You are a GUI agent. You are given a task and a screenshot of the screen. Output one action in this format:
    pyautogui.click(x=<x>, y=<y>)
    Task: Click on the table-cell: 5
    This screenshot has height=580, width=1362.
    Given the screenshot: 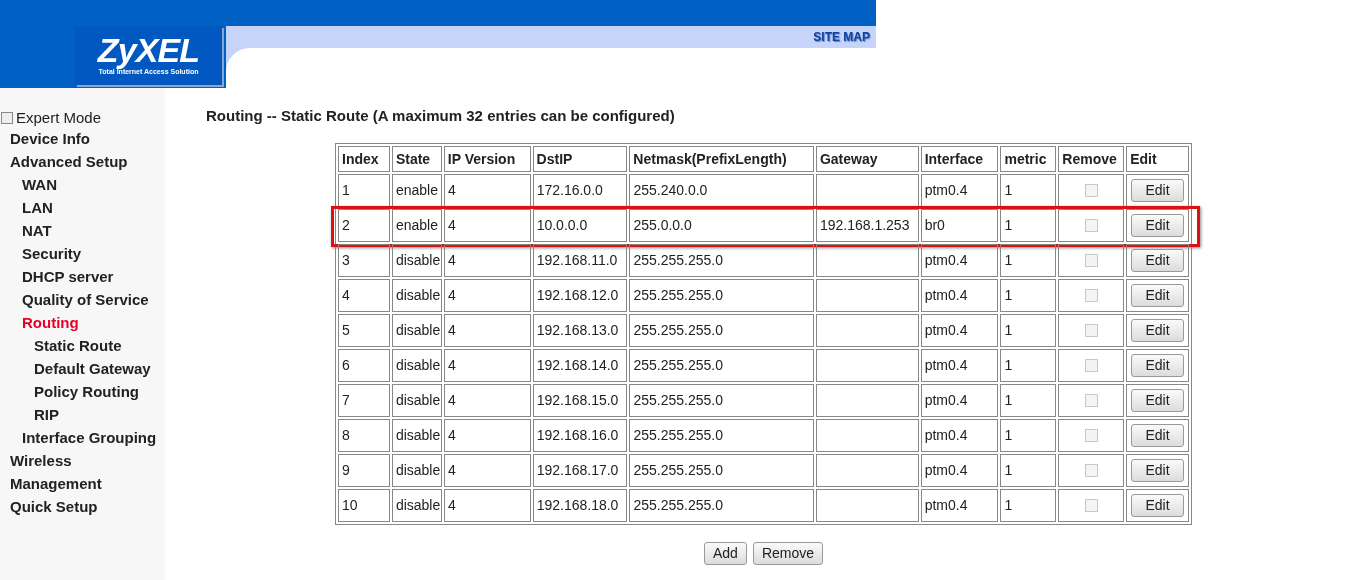 What is the action you would take?
    pyautogui.click(x=364, y=330)
    